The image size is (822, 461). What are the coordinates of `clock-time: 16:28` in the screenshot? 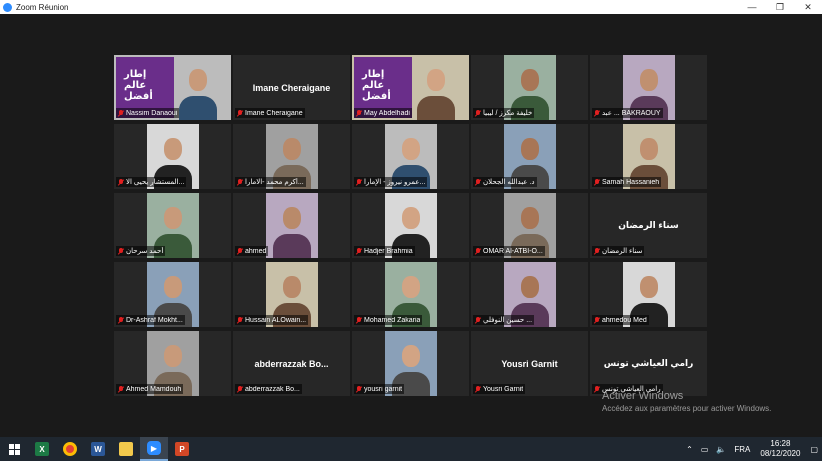 It's located at (780, 443).